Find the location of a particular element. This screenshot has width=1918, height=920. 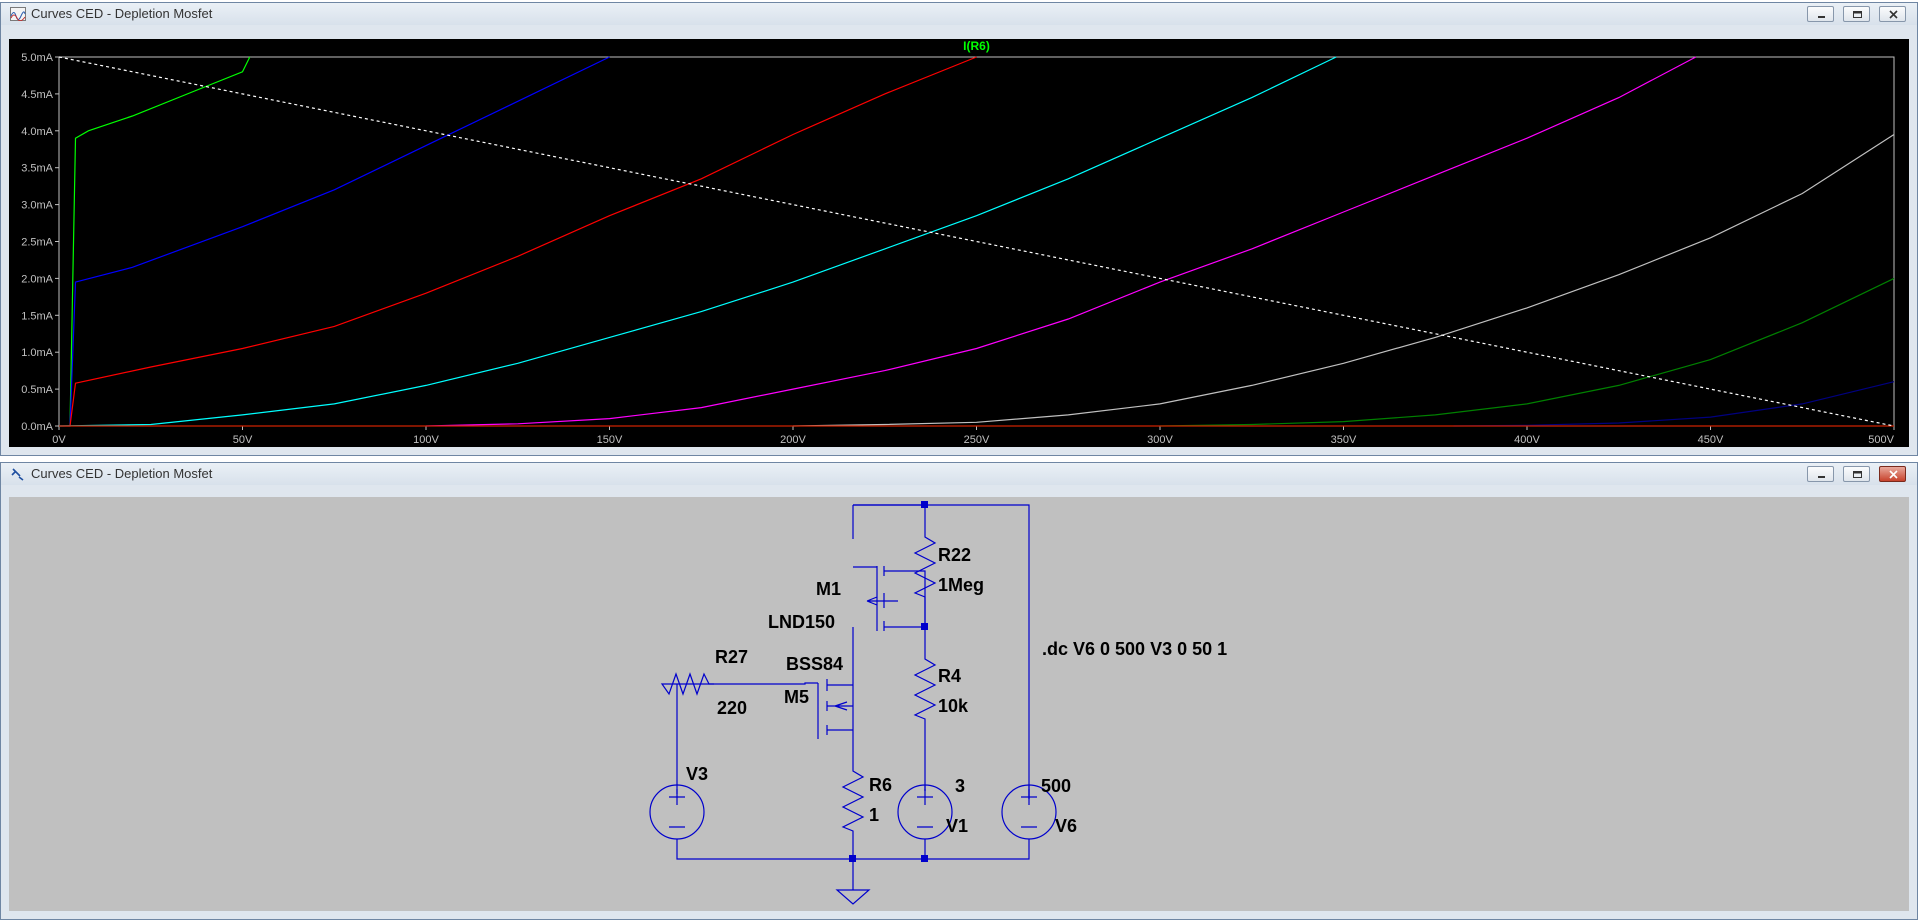

wire is located at coordinates (789, 683).